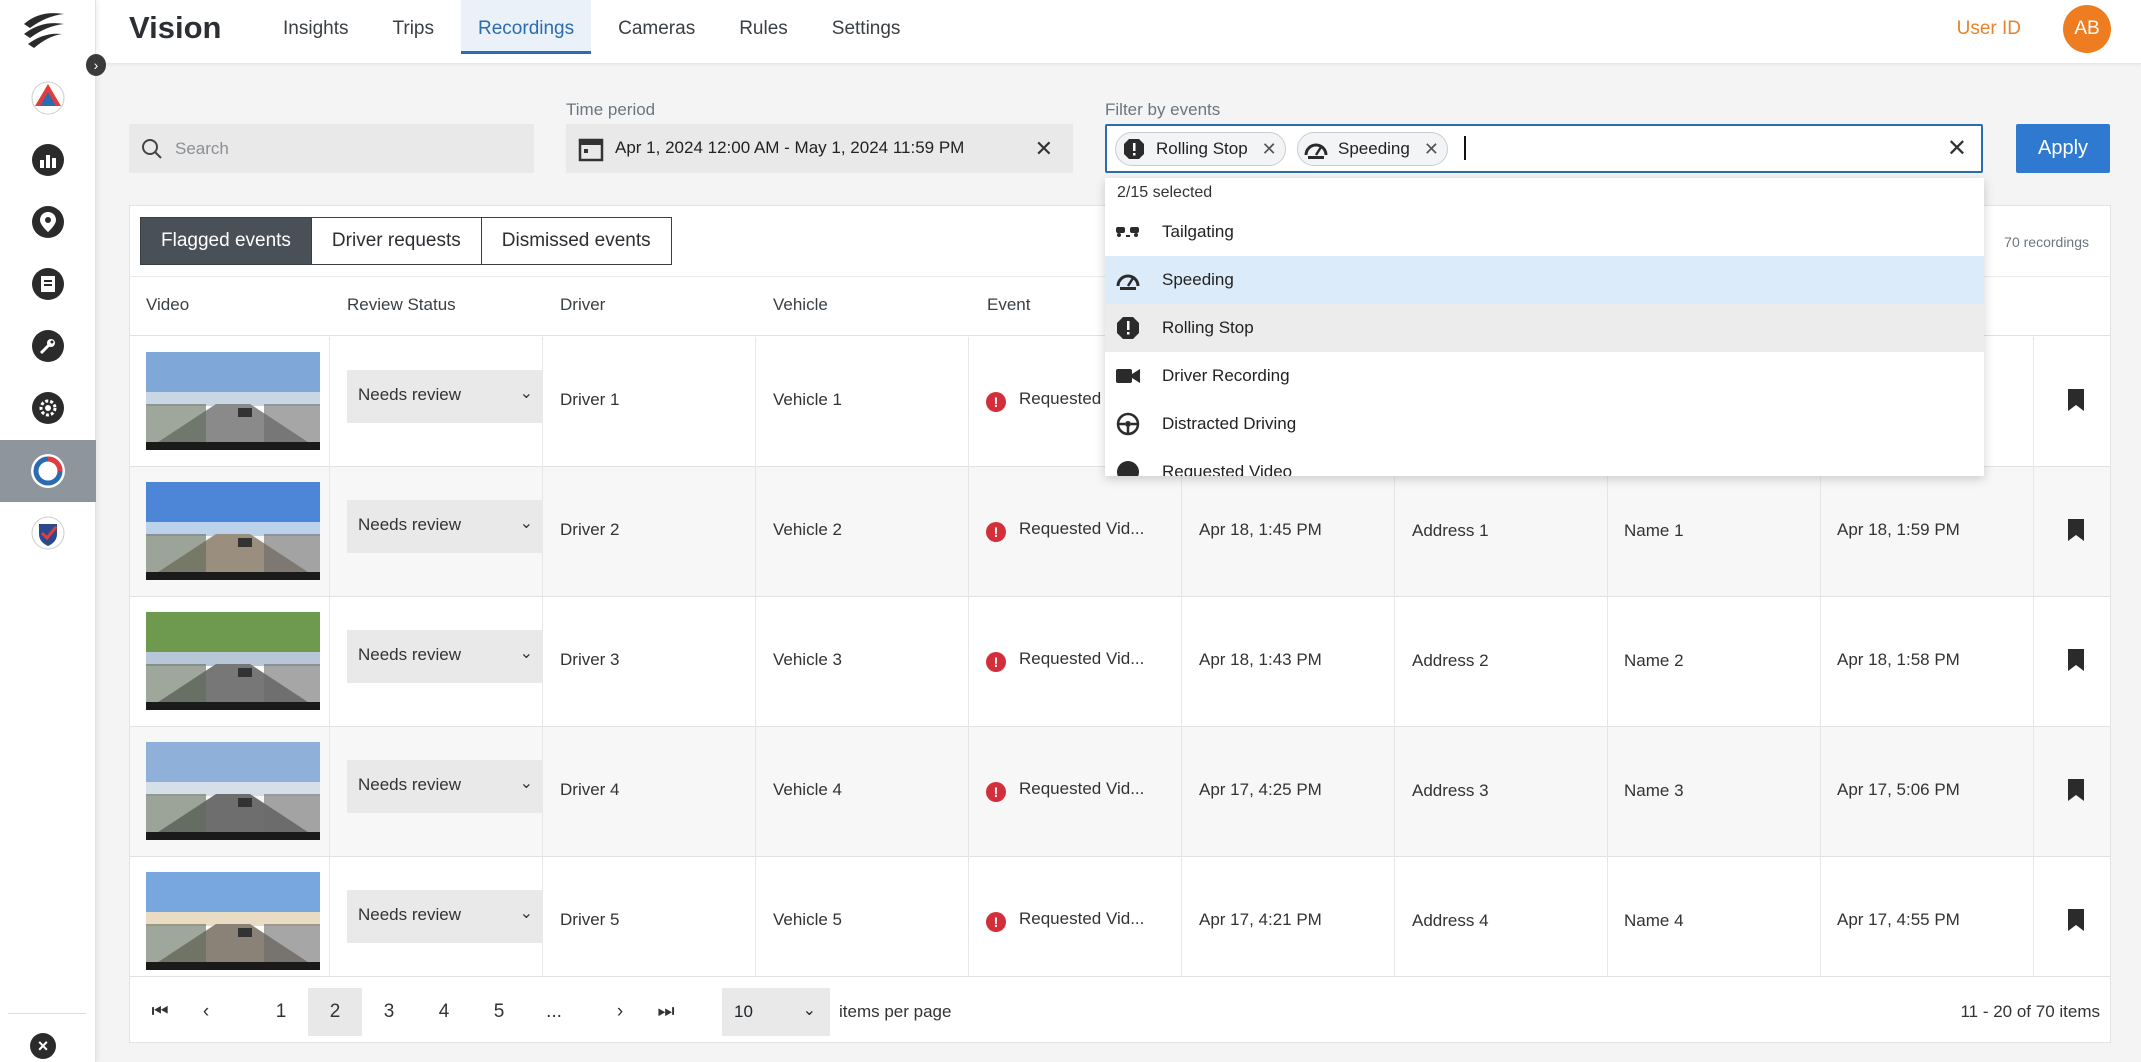 This screenshot has width=2141, height=1062. Describe the element at coordinates (807, 400) in the screenshot. I see `vehicle-name: Vehicle 1` at that location.